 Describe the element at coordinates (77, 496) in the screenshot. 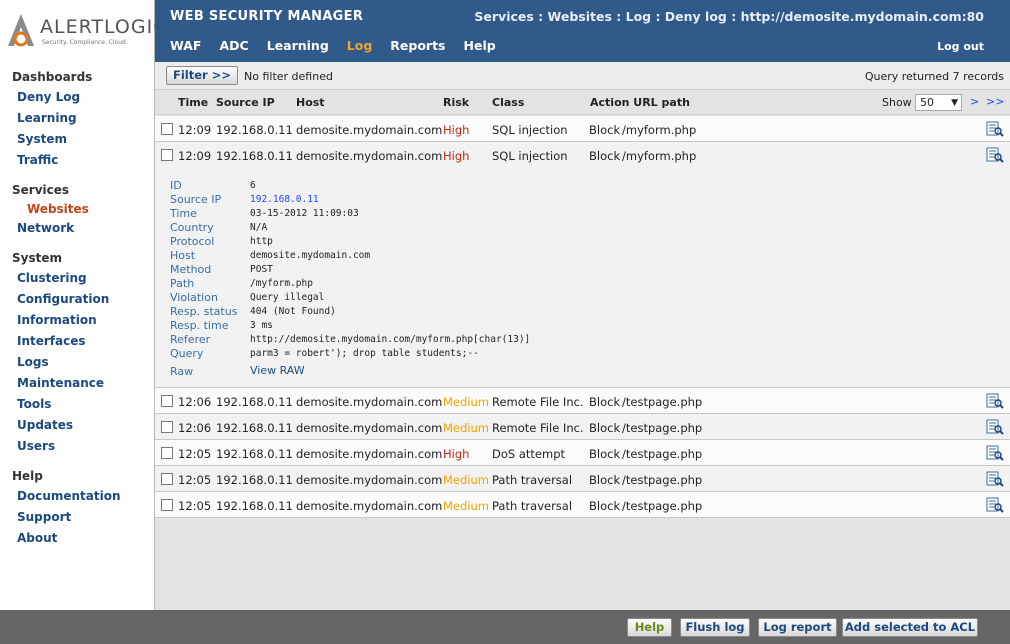

I see `sidebar-item-documentation: Documentation` at that location.